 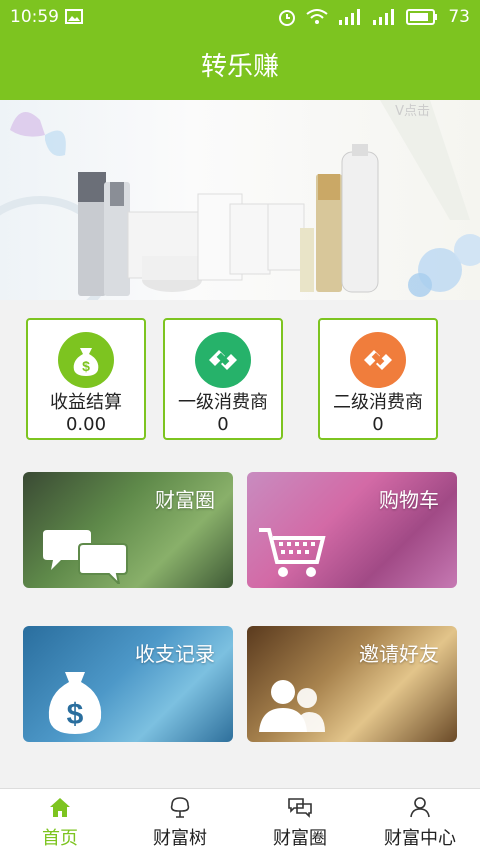 I want to click on tab-wealth-center: 财富中心, so click(x=420, y=821).